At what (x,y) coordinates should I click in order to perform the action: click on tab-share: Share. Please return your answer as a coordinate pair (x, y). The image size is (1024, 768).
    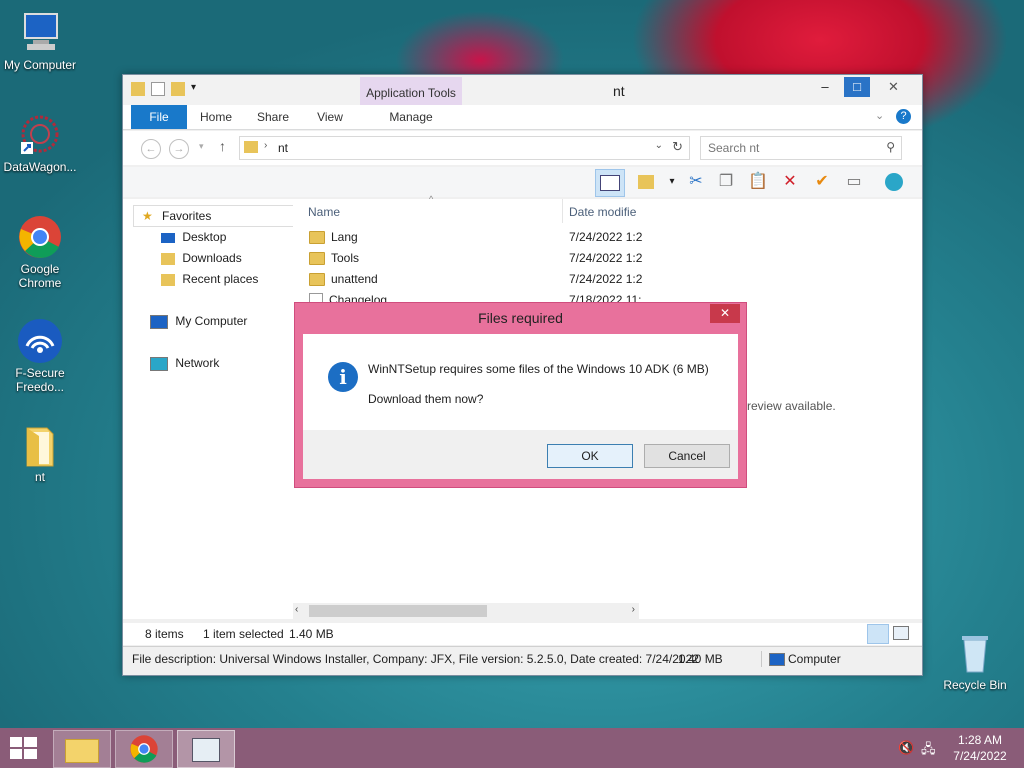
    Looking at the image, I should click on (273, 117).